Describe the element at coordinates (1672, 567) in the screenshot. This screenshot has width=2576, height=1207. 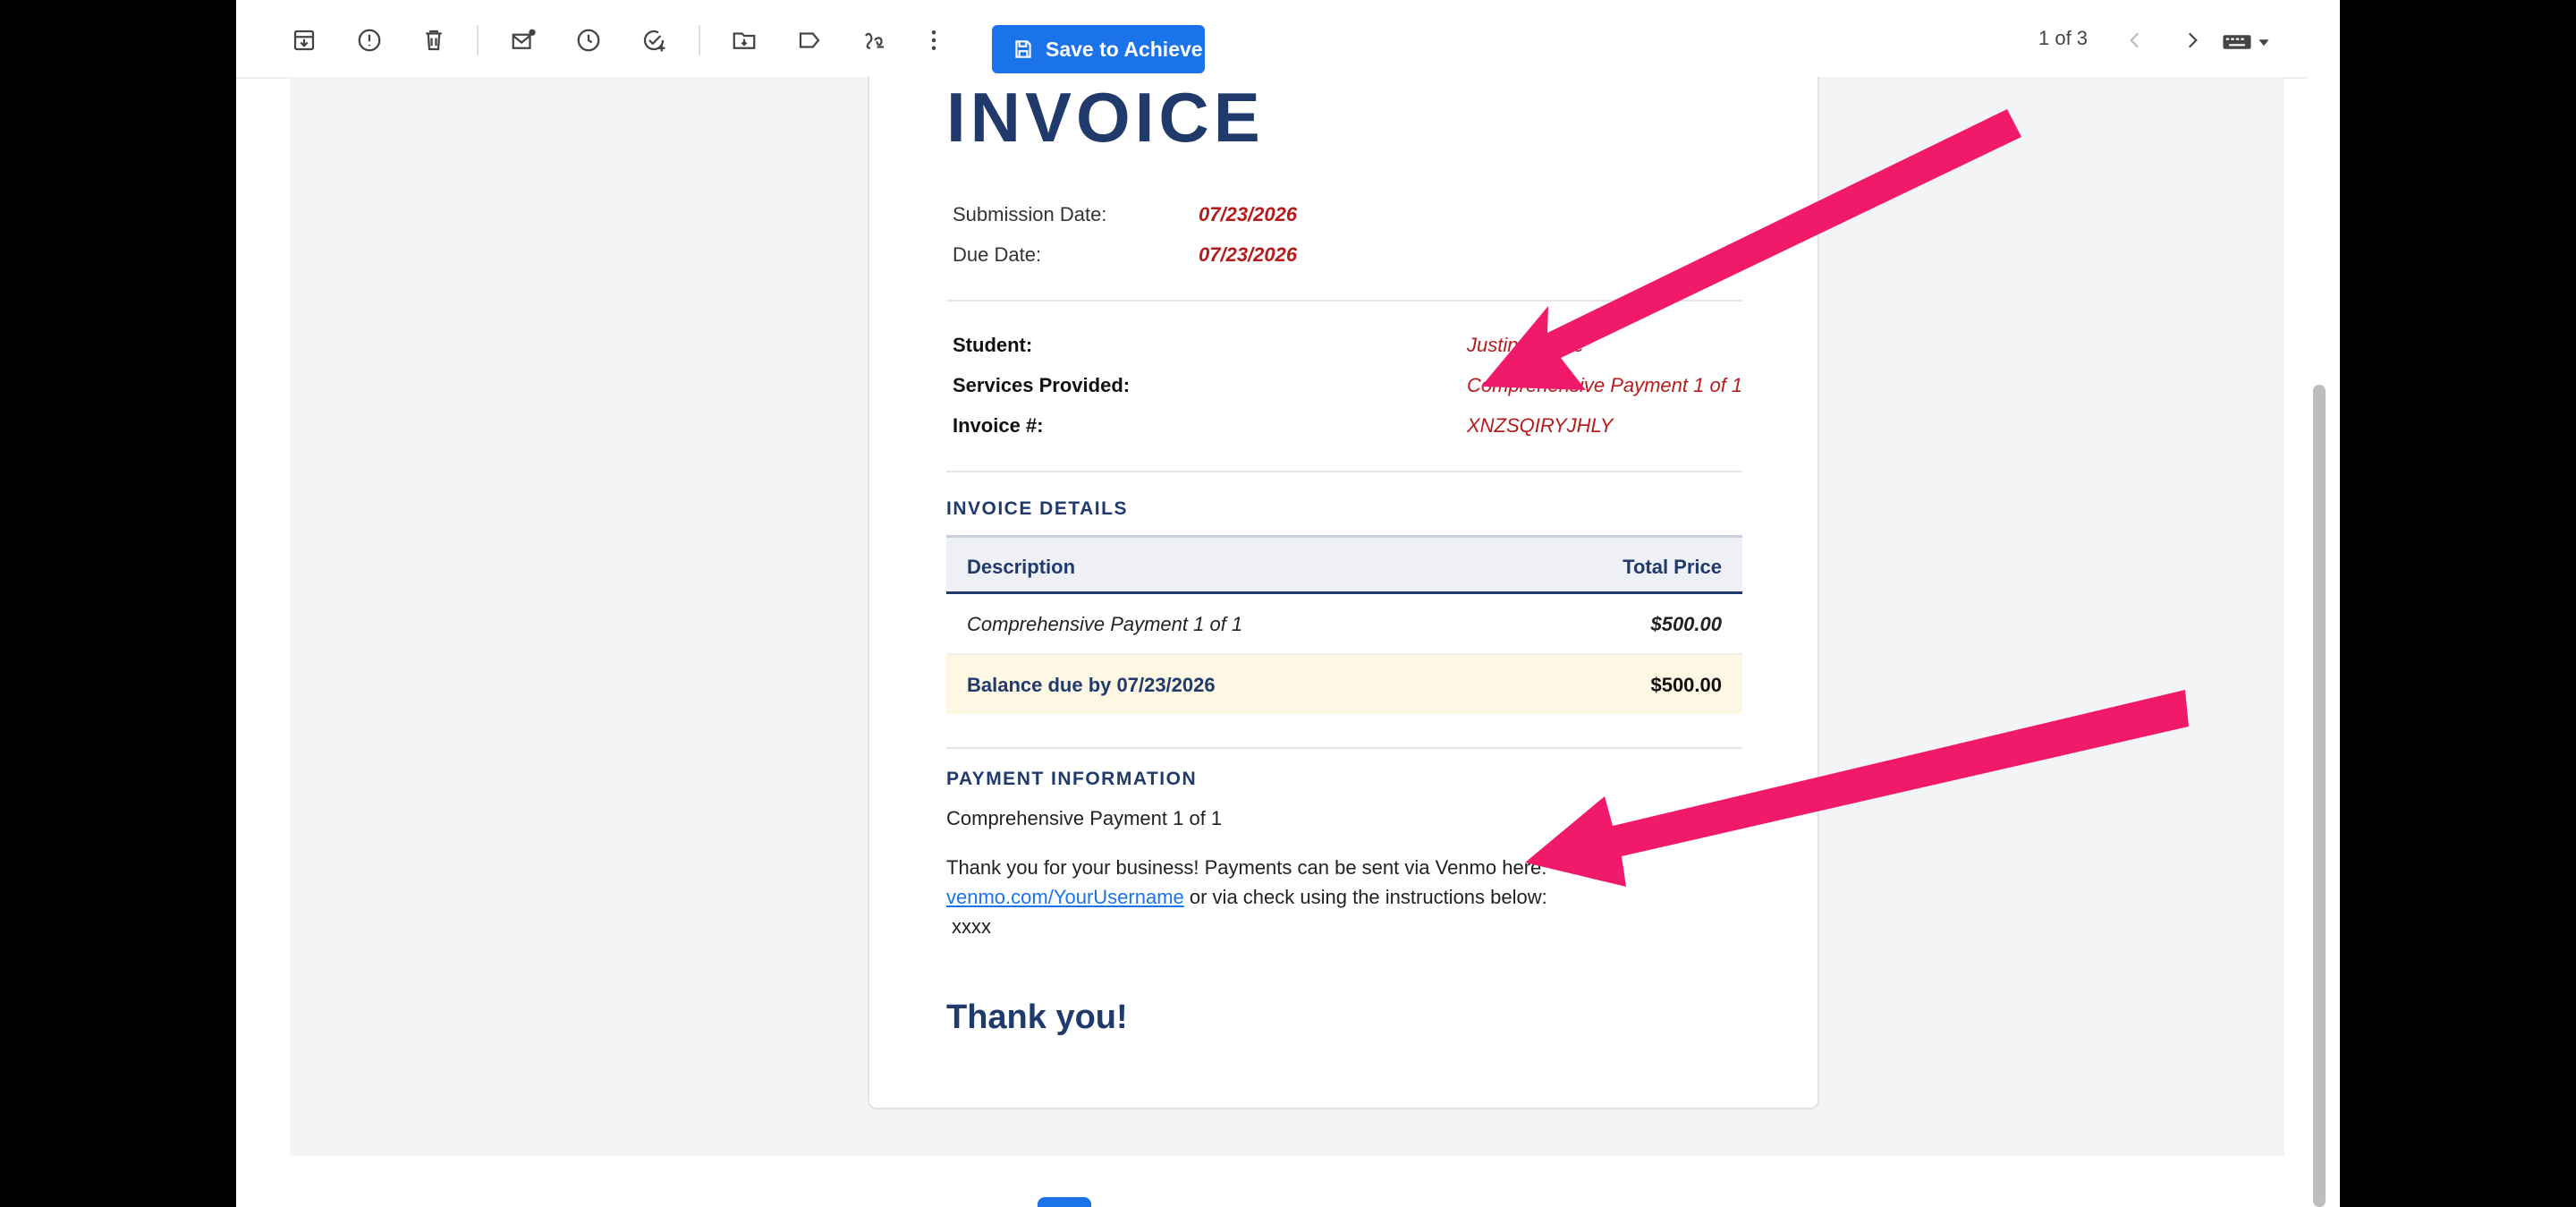
I see `column-header-total-price: Total Price` at that location.